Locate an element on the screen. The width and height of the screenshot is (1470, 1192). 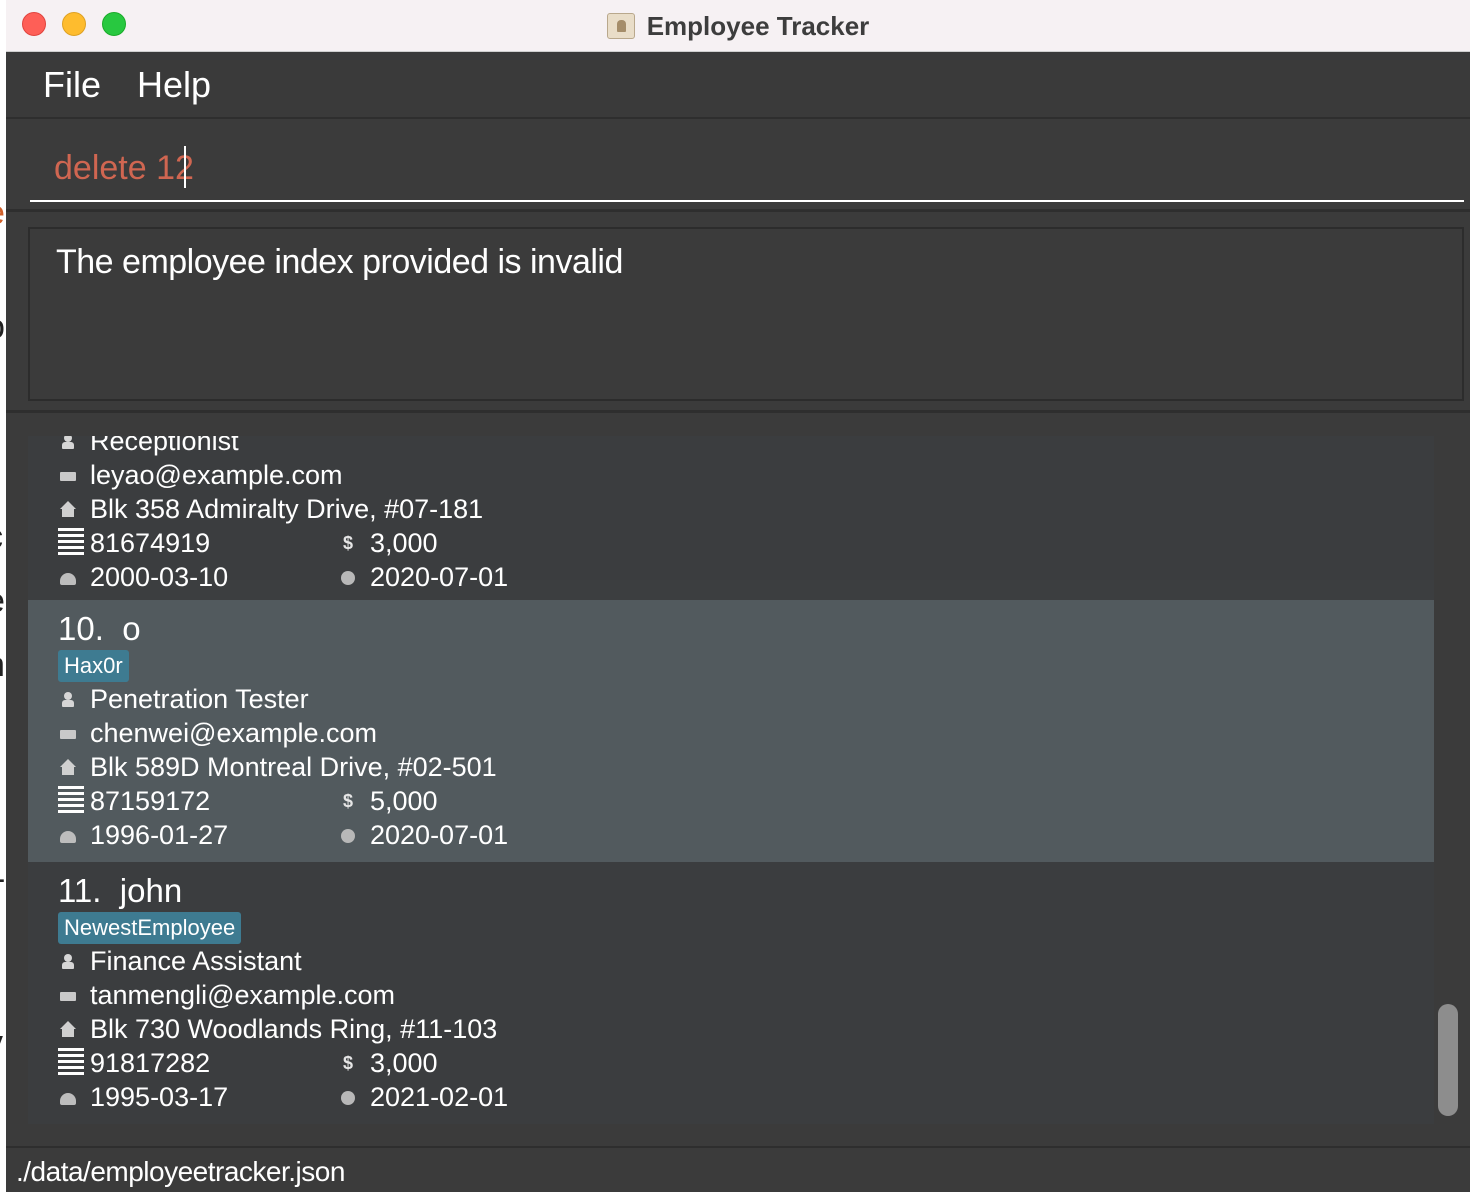
phone-row: 87159172 is located at coordinates (134, 801).